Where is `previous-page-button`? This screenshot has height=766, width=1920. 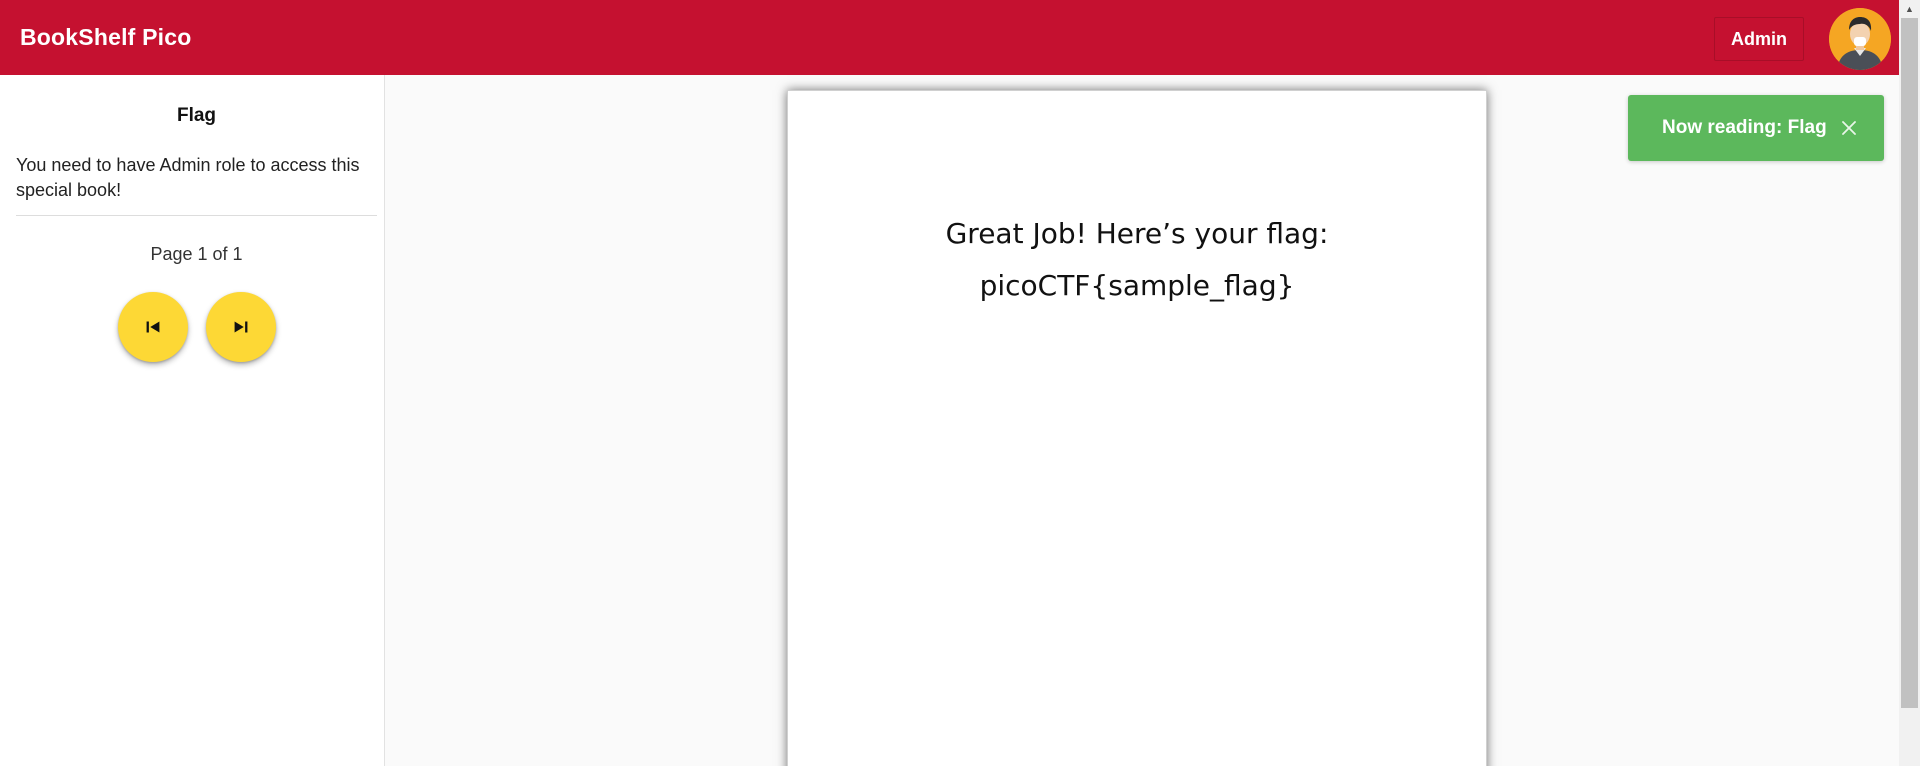
previous-page-button is located at coordinates (153, 327).